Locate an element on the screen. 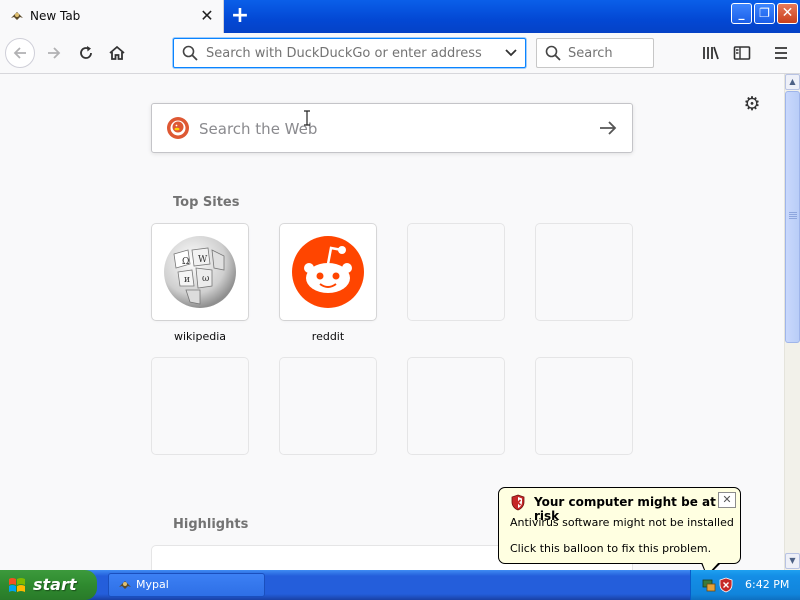  reload-icon is located at coordinates (86, 52).